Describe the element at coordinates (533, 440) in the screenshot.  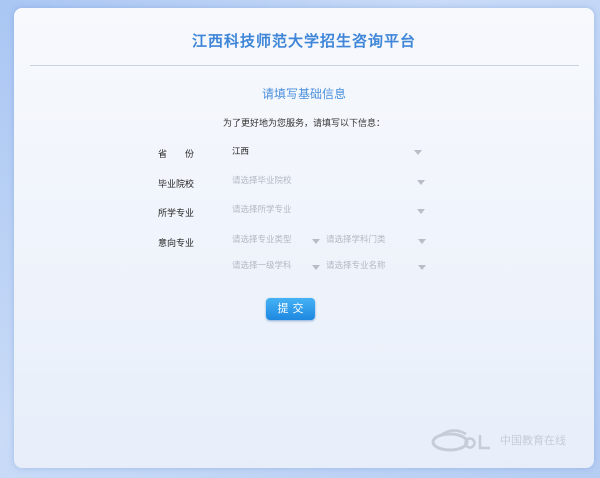
I see `eol-brand-text: 中国教育在线` at that location.